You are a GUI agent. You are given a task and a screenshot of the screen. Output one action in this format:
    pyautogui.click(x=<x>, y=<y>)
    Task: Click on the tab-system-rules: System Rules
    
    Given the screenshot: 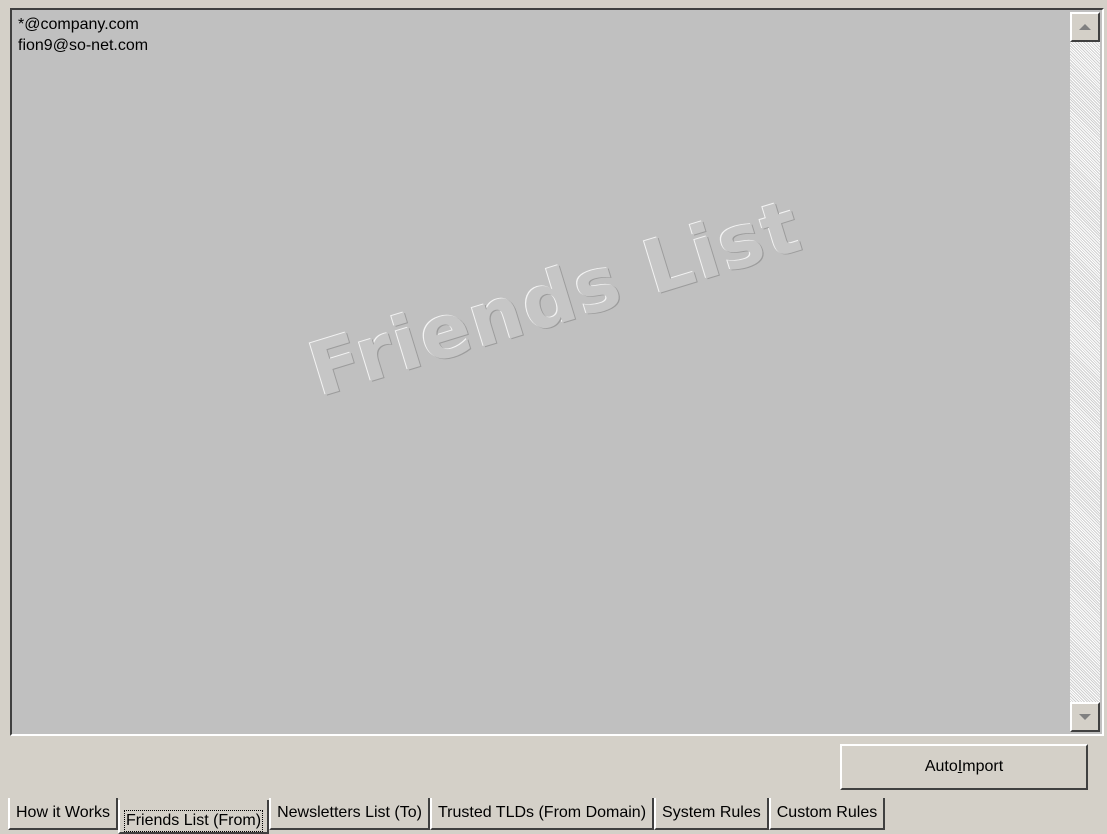 What is the action you would take?
    pyautogui.click(x=711, y=814)
    